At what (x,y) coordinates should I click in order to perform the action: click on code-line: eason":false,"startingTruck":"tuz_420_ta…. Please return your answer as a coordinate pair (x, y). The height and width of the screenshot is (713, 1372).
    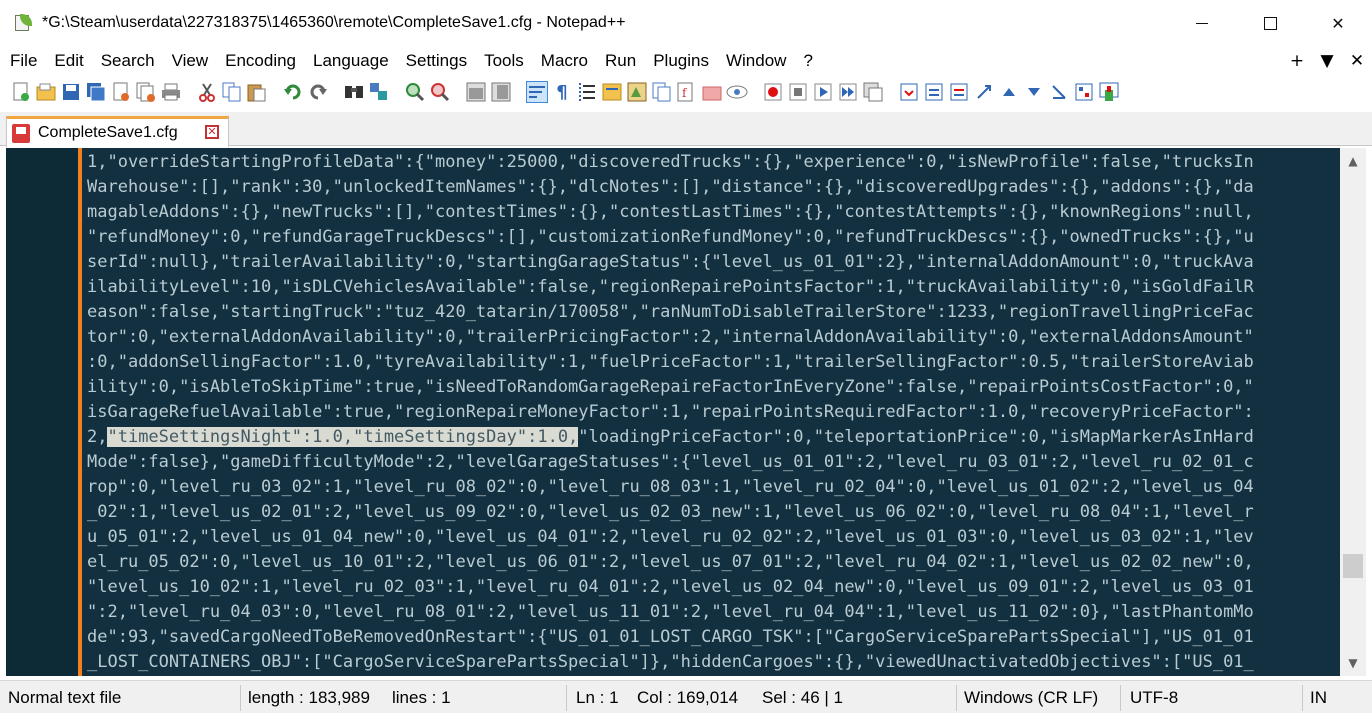
    Looking at the image, I should click on (670, 312).